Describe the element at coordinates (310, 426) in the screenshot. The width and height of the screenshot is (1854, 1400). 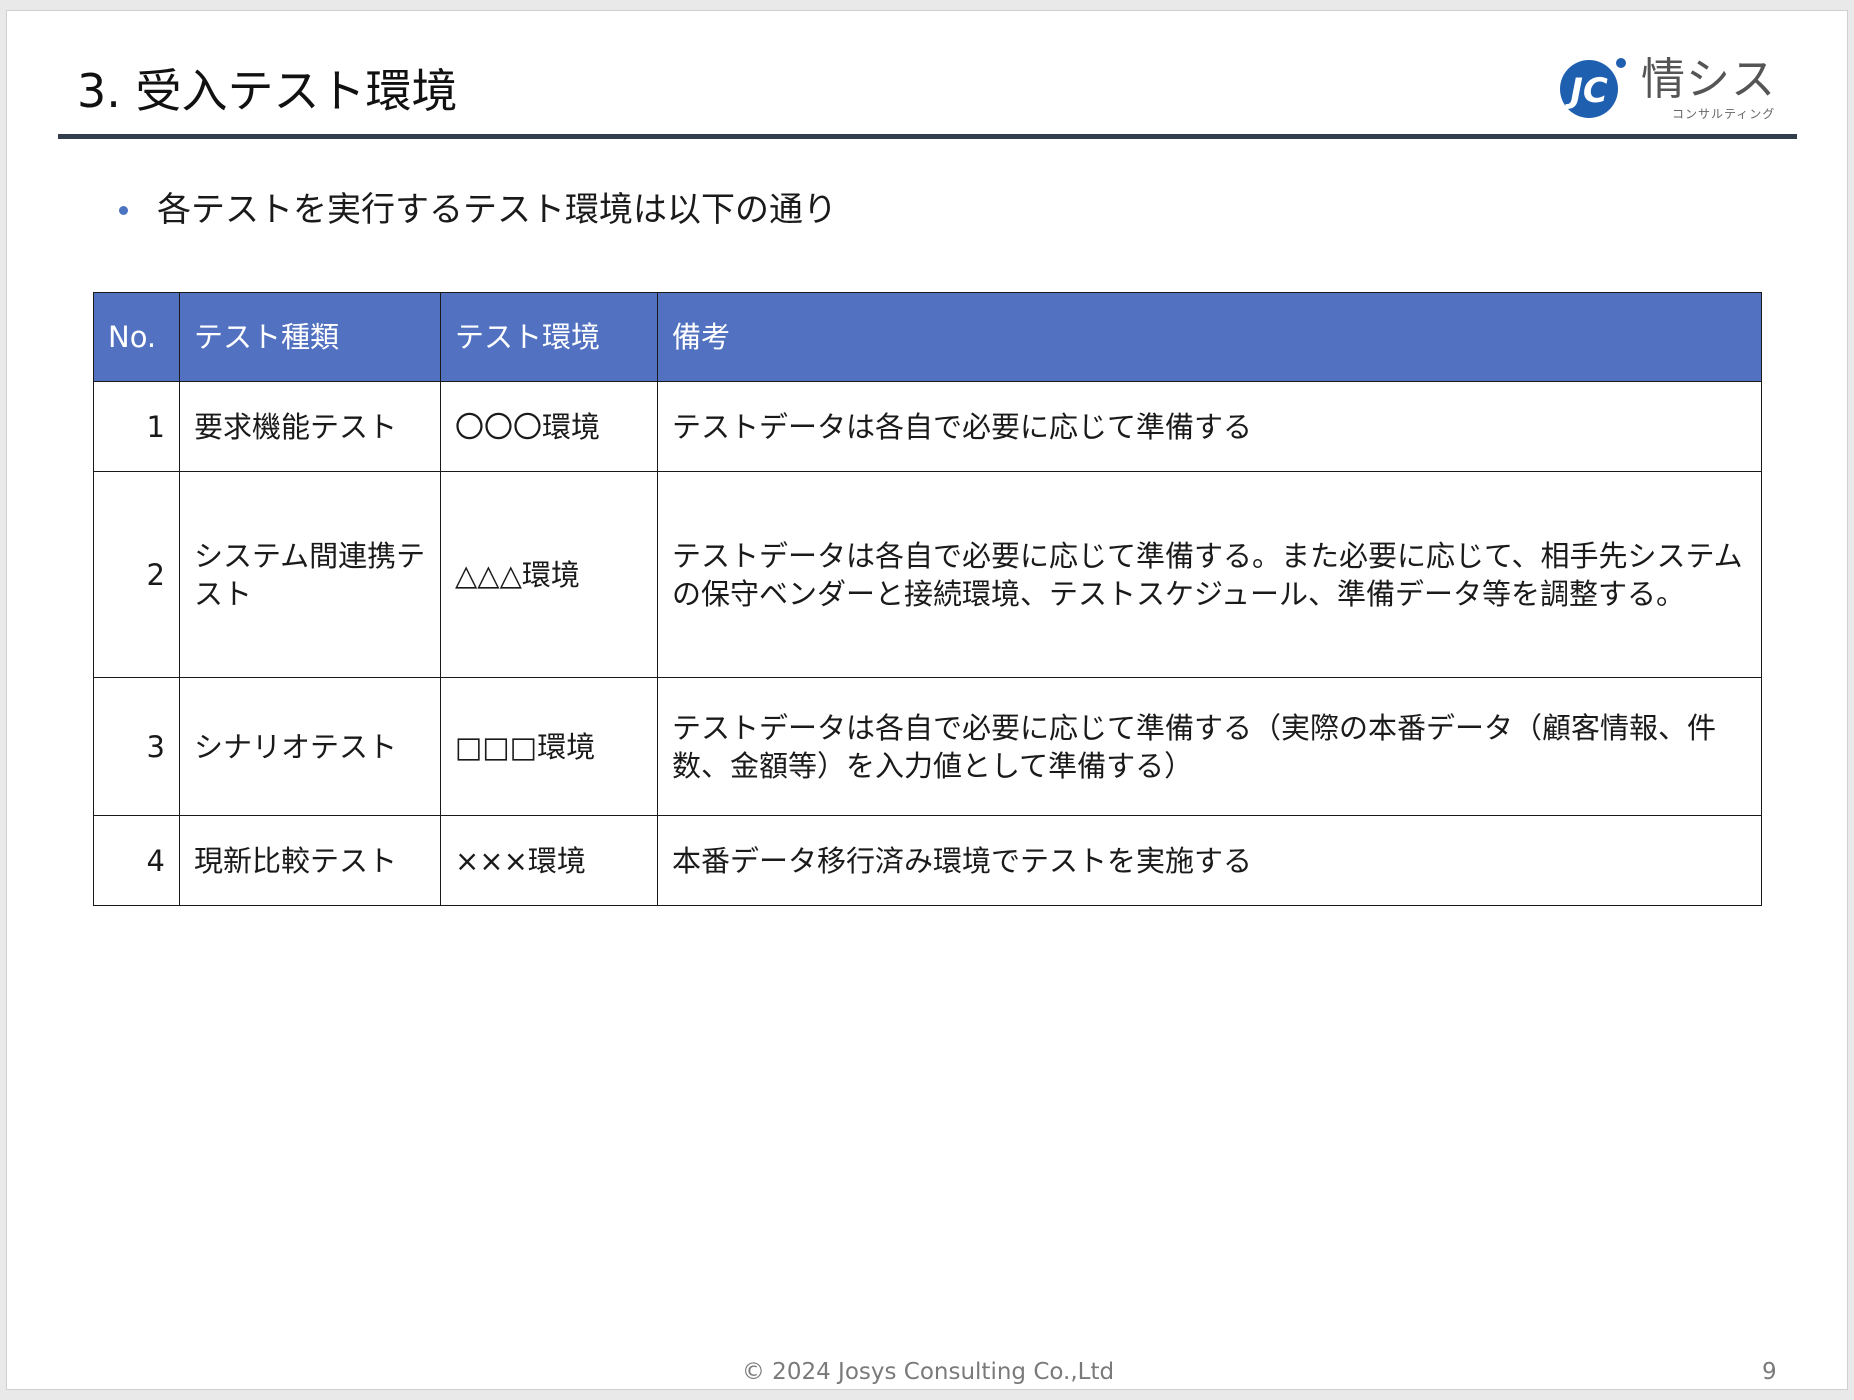
I see `test-type-cell: 要求機能テスト` at that location.